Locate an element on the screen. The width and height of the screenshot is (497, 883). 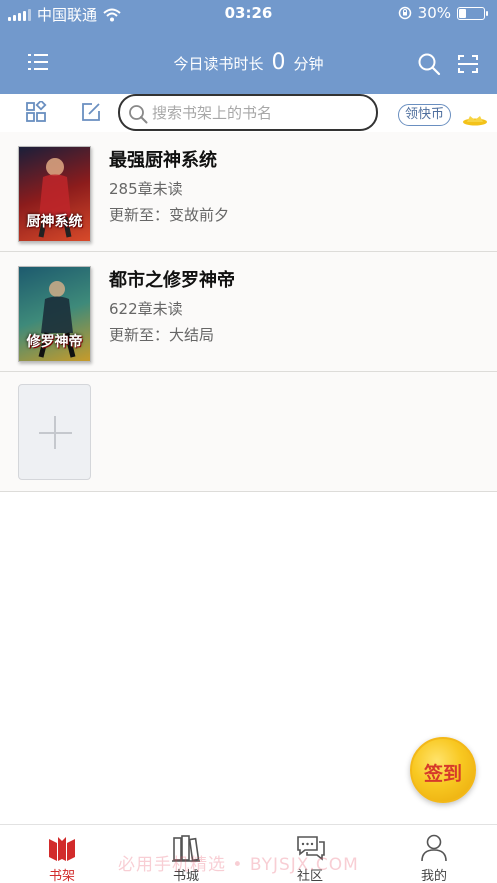
update-chapter: 变故前夕 is located at coordinates (199, 215).